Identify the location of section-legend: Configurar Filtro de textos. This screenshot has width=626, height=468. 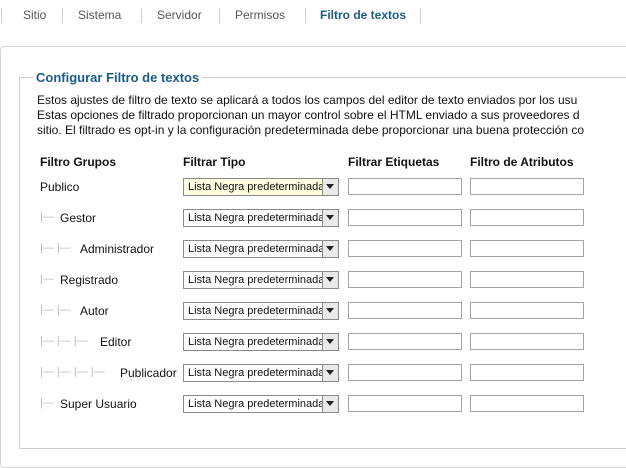
(118, 78).